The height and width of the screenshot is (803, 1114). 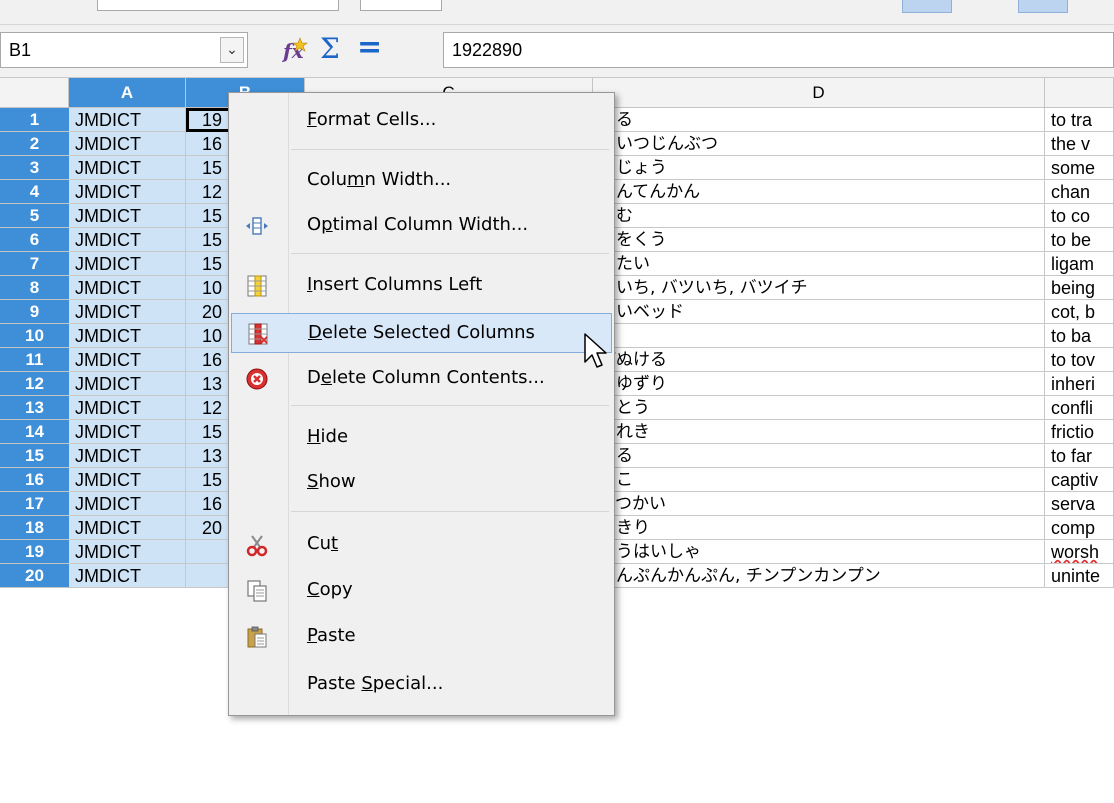 I want to click on cell-col-d: ぶんてんかん, so click(x=819, y=192).